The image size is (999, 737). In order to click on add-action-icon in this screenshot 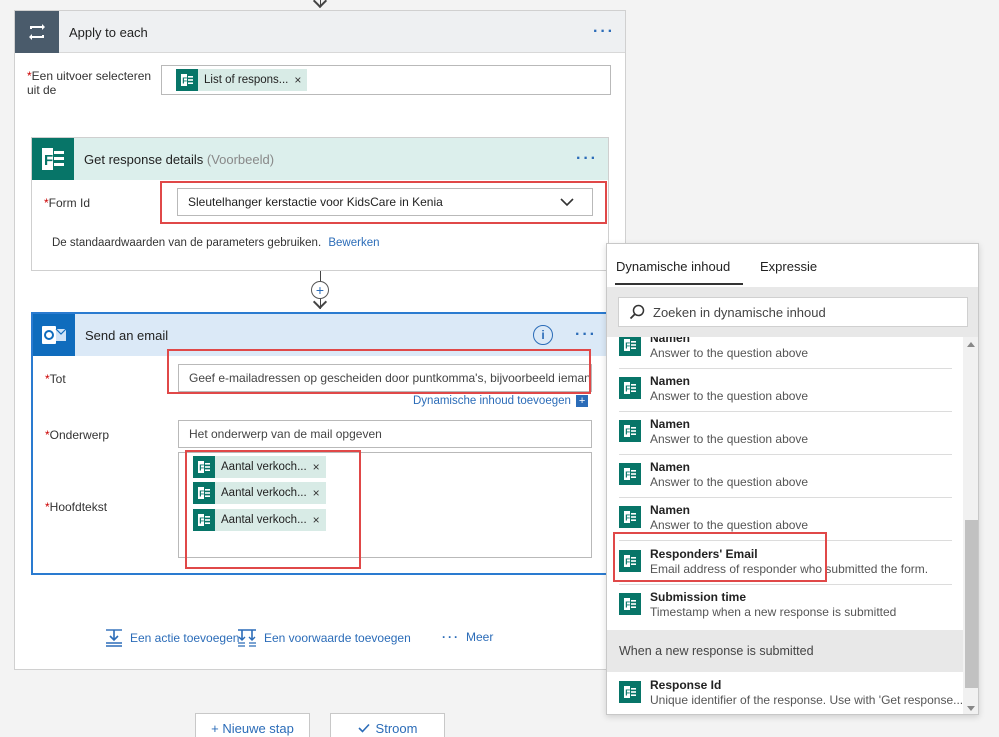, I will do `click(114, 638)`.